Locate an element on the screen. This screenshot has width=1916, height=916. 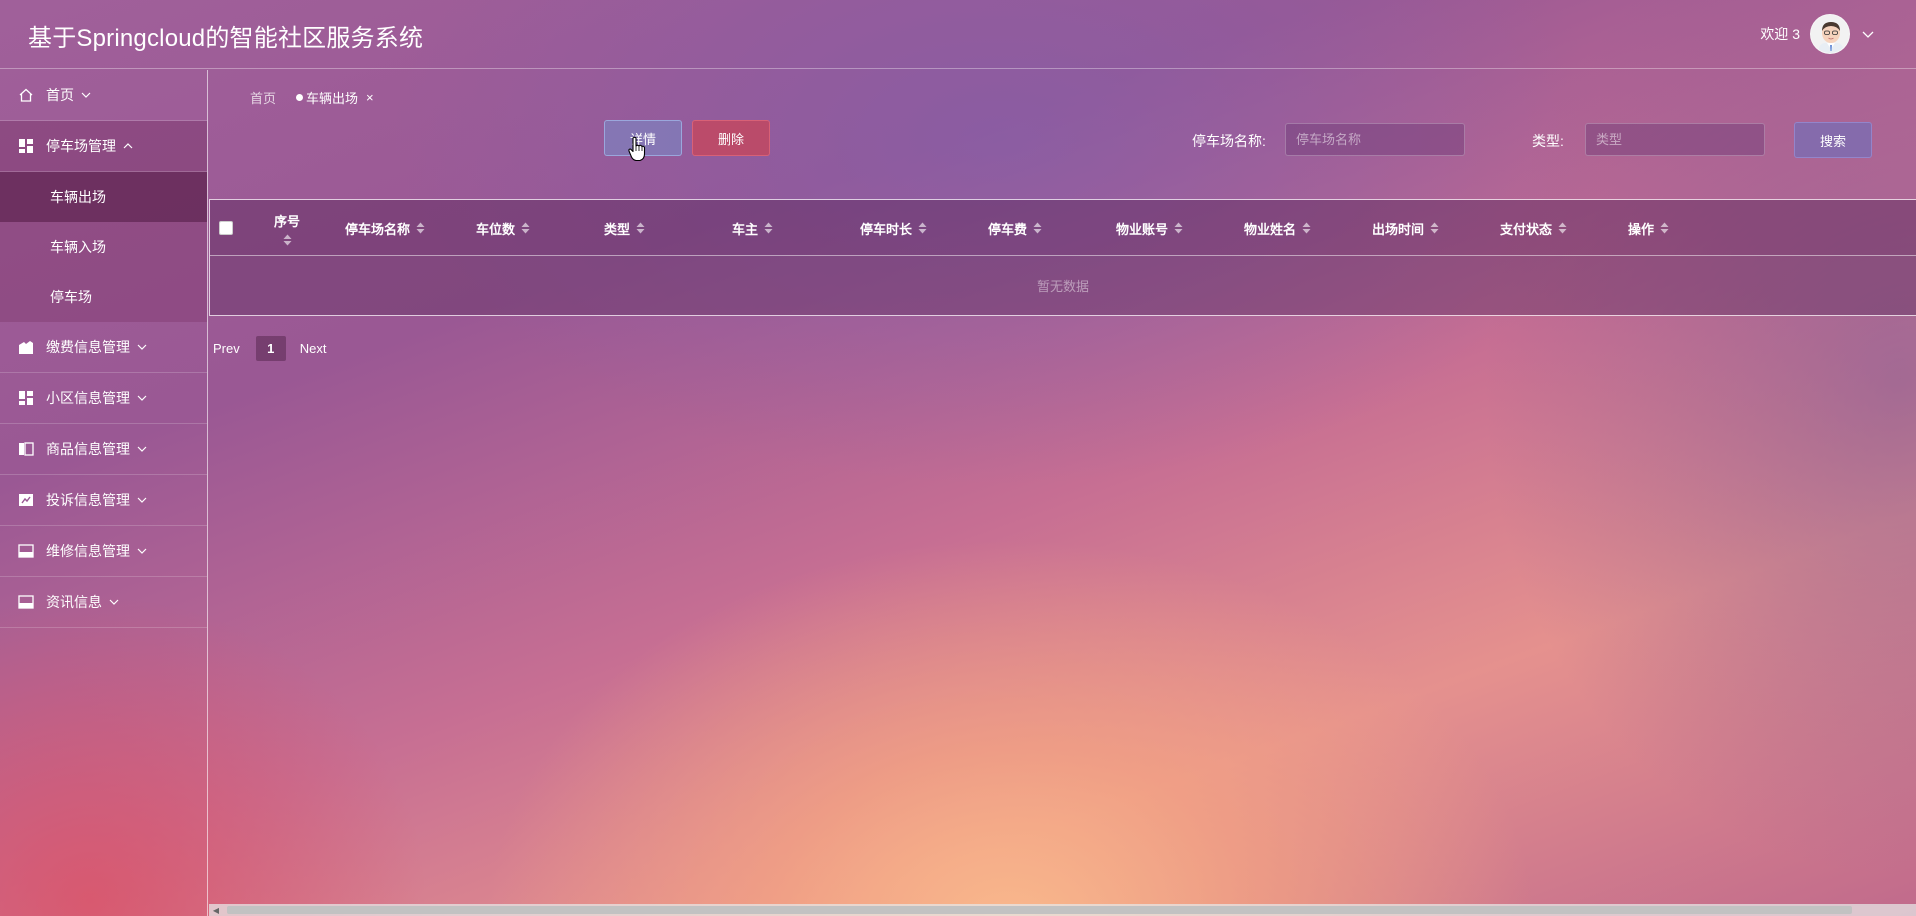
horizontal-scrollbar: ◀ is located at coordinates (1062, 910).